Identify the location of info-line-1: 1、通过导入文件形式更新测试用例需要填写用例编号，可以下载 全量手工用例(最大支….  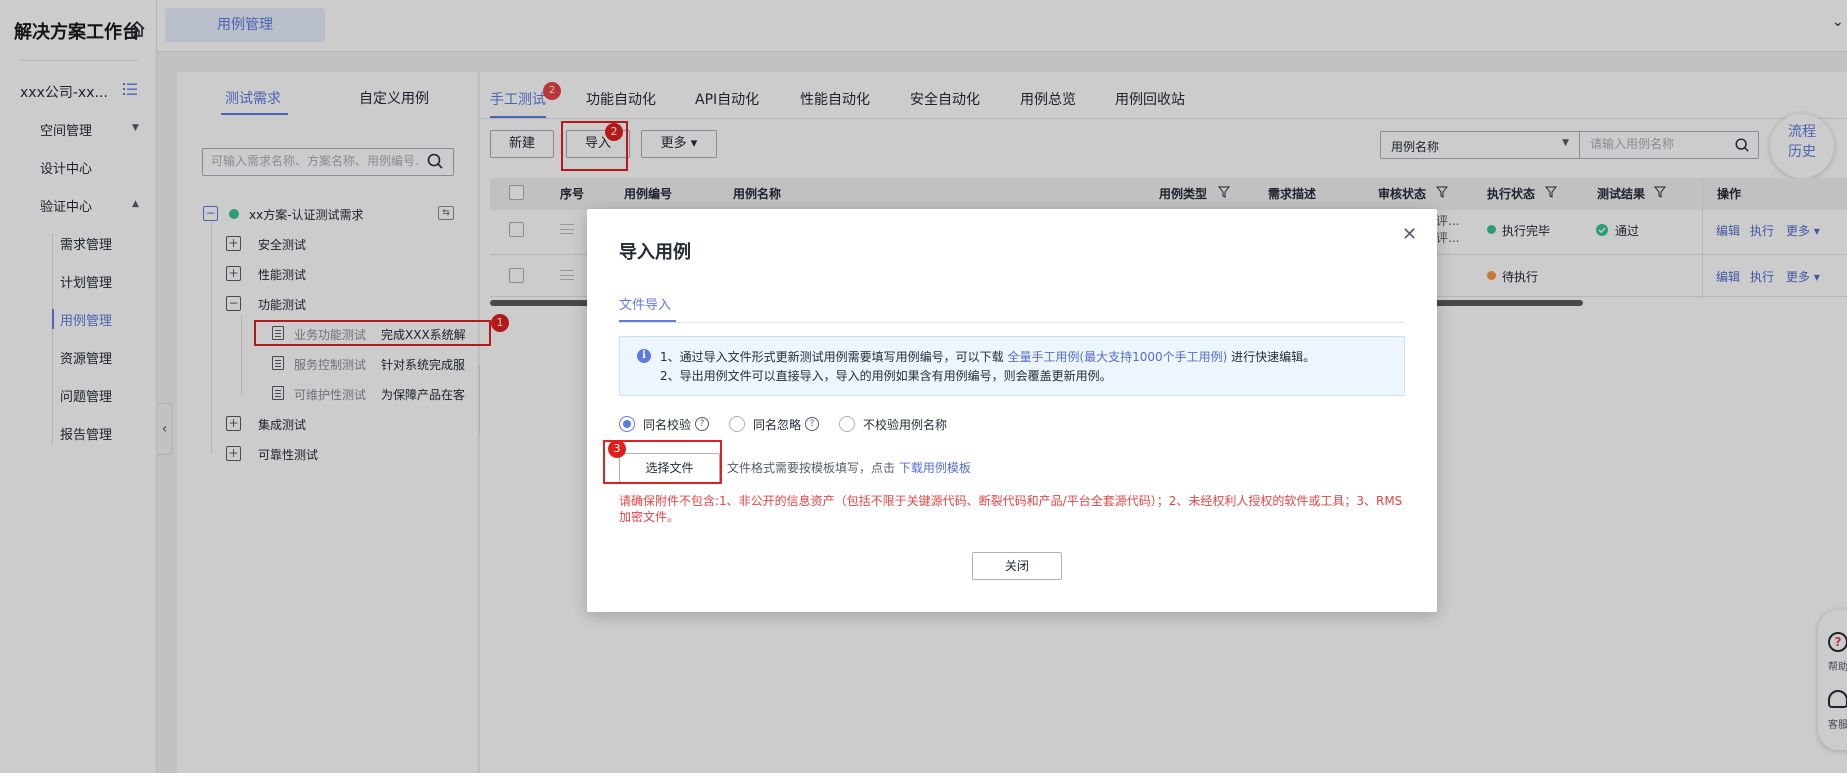
(988, 357).